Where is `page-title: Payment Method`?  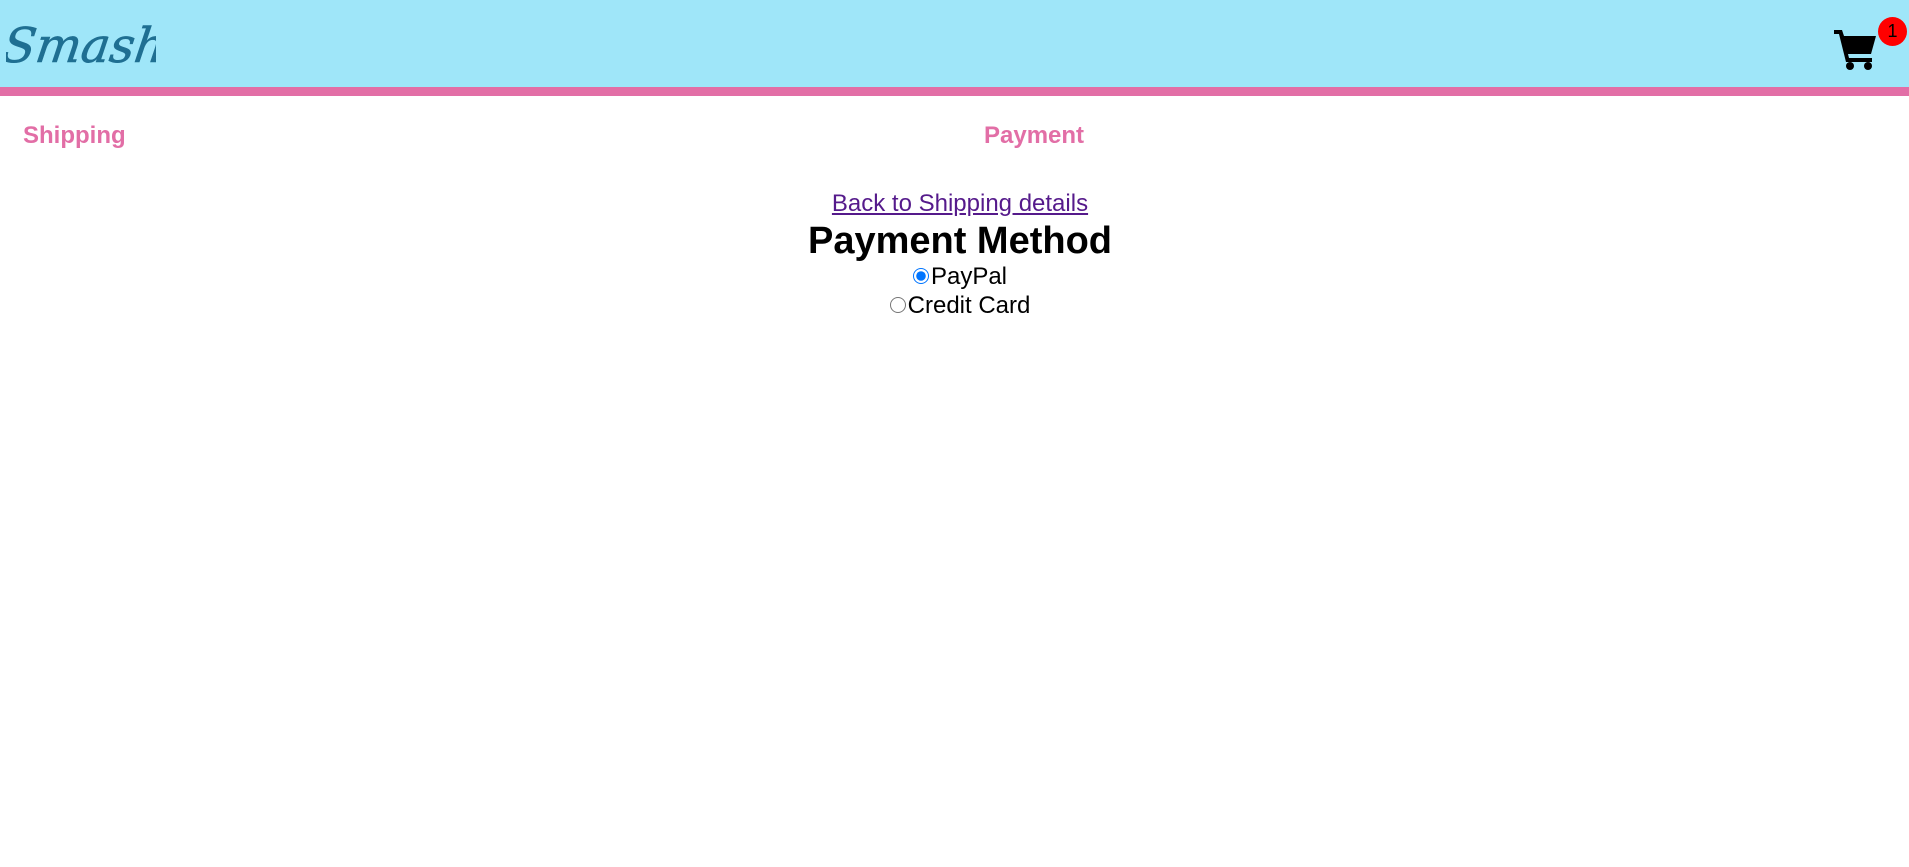
page-title: Payment Method is located at coordinates (960, 241).